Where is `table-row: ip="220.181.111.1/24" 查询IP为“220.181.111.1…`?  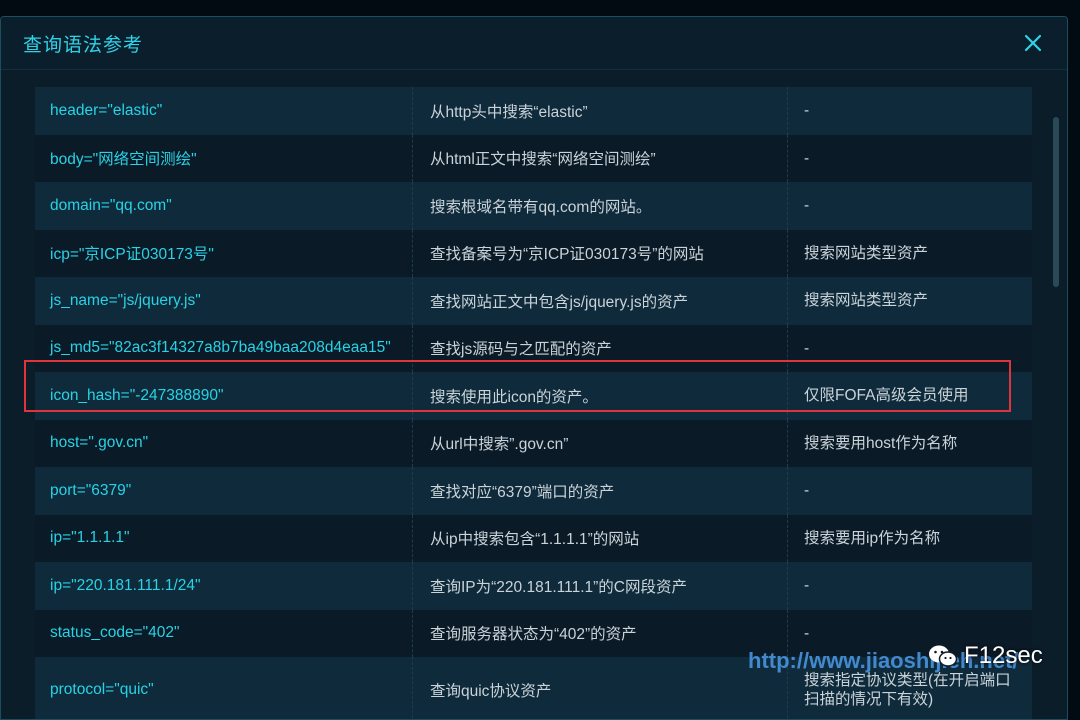 table-row: ip="220.181.111.1/24" 查询IP为“220.181.111.1… is located at coordinates (533, 586).